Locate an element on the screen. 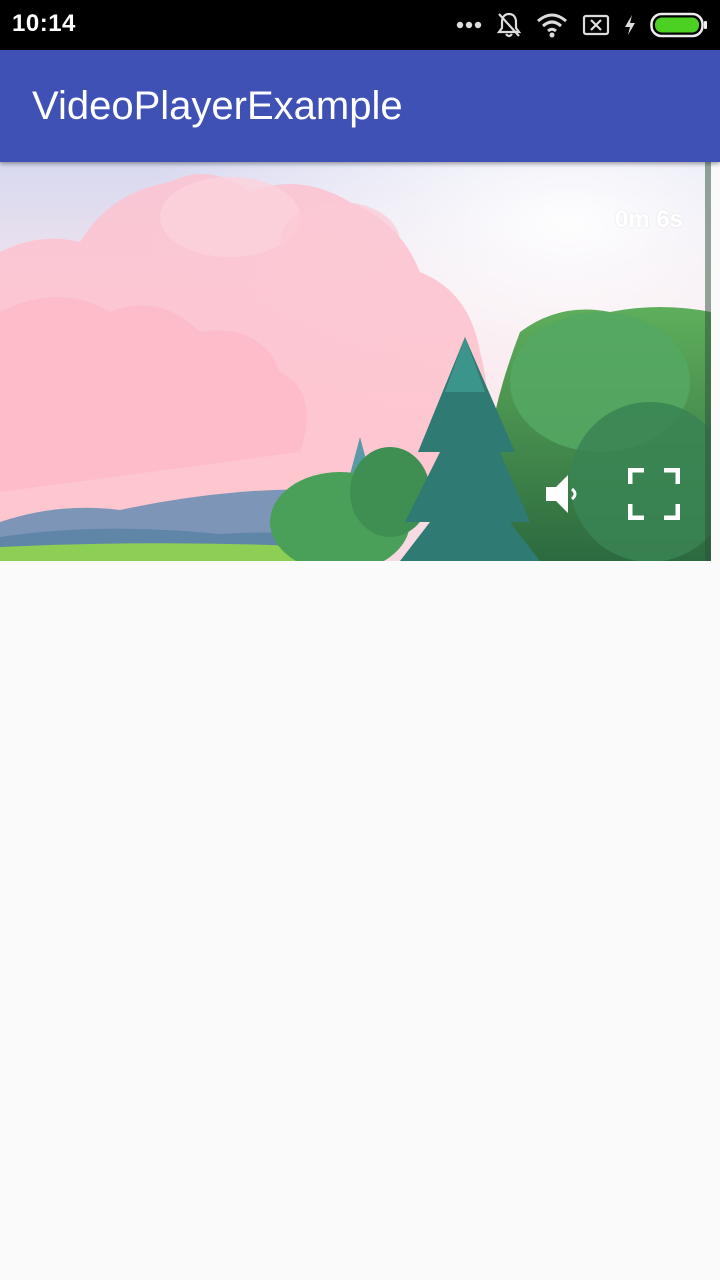 Image resolution: width=720 pixels, height=1280 pixels. volume-icon is located at coordinates (564, 496).